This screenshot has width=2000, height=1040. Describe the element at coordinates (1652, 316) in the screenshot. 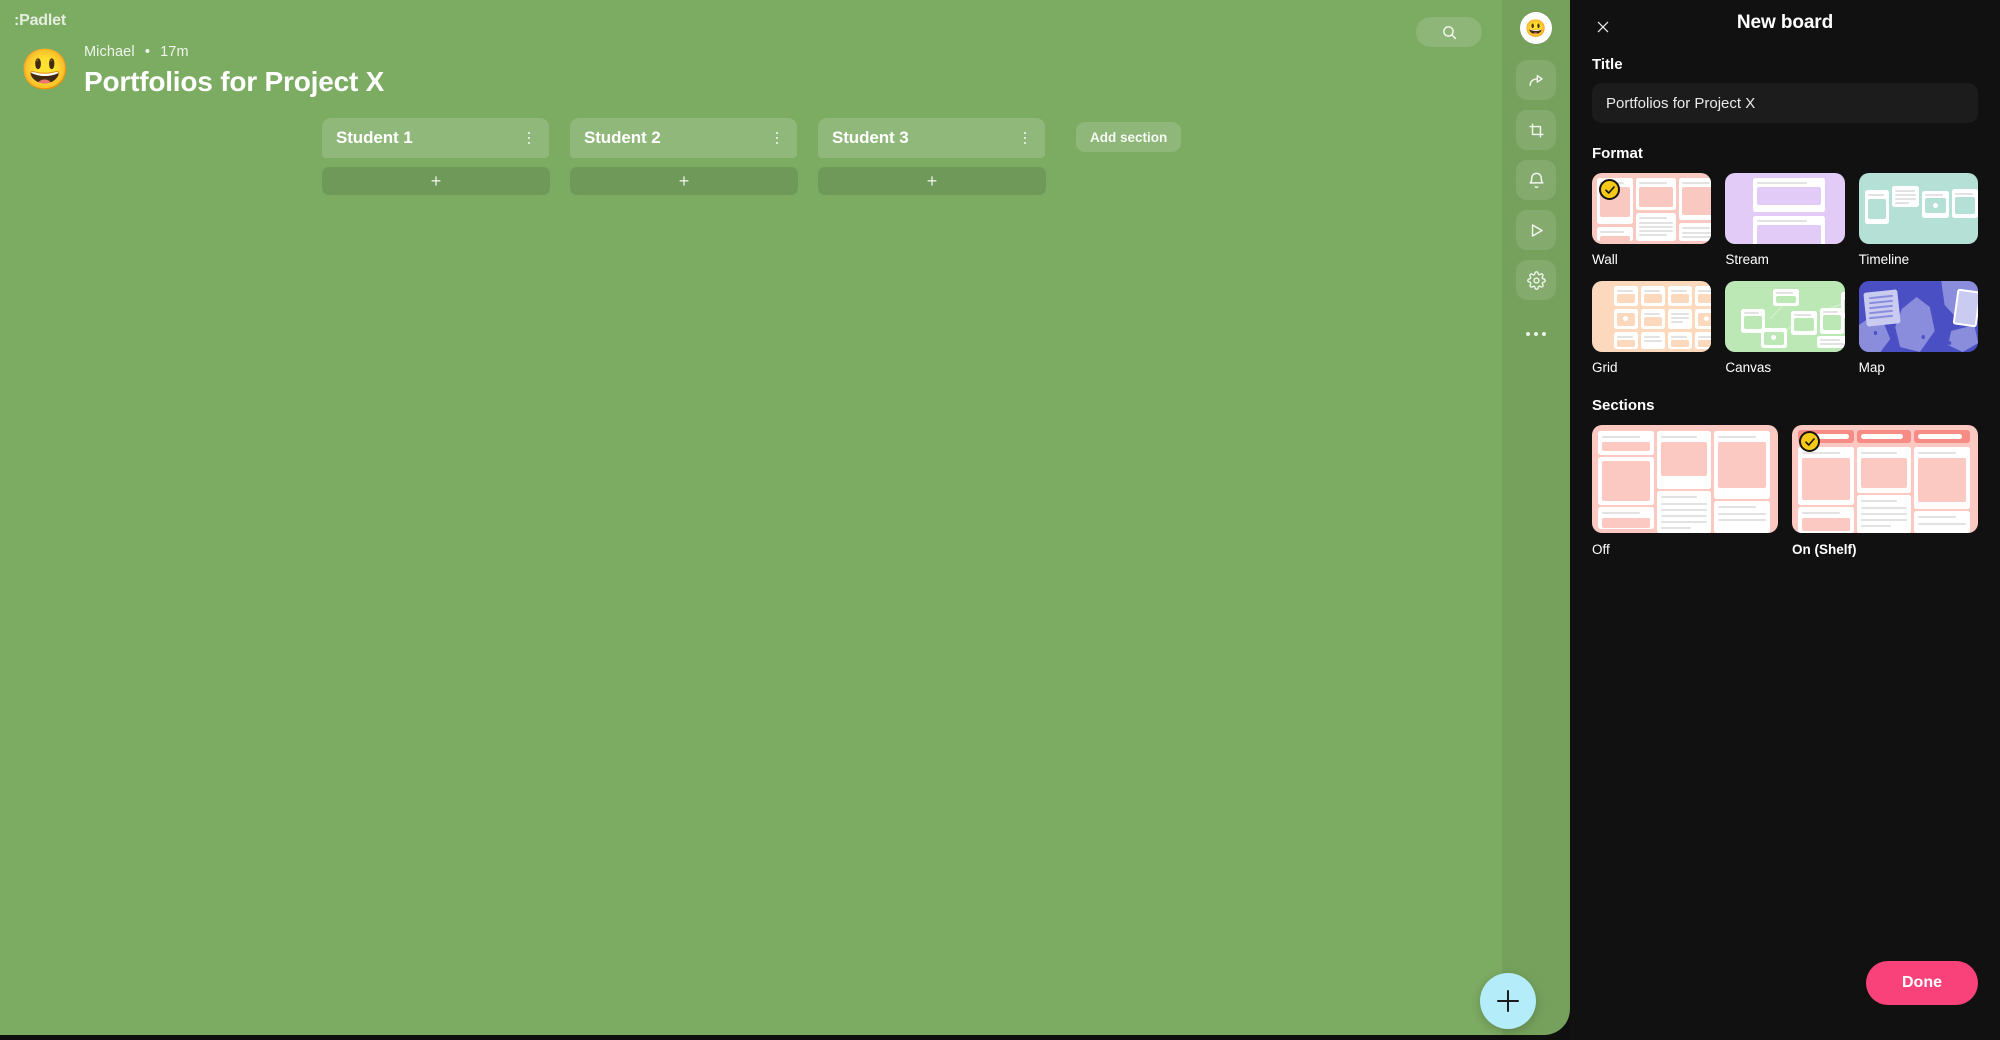

I see `grid-thumbnail` at that location.